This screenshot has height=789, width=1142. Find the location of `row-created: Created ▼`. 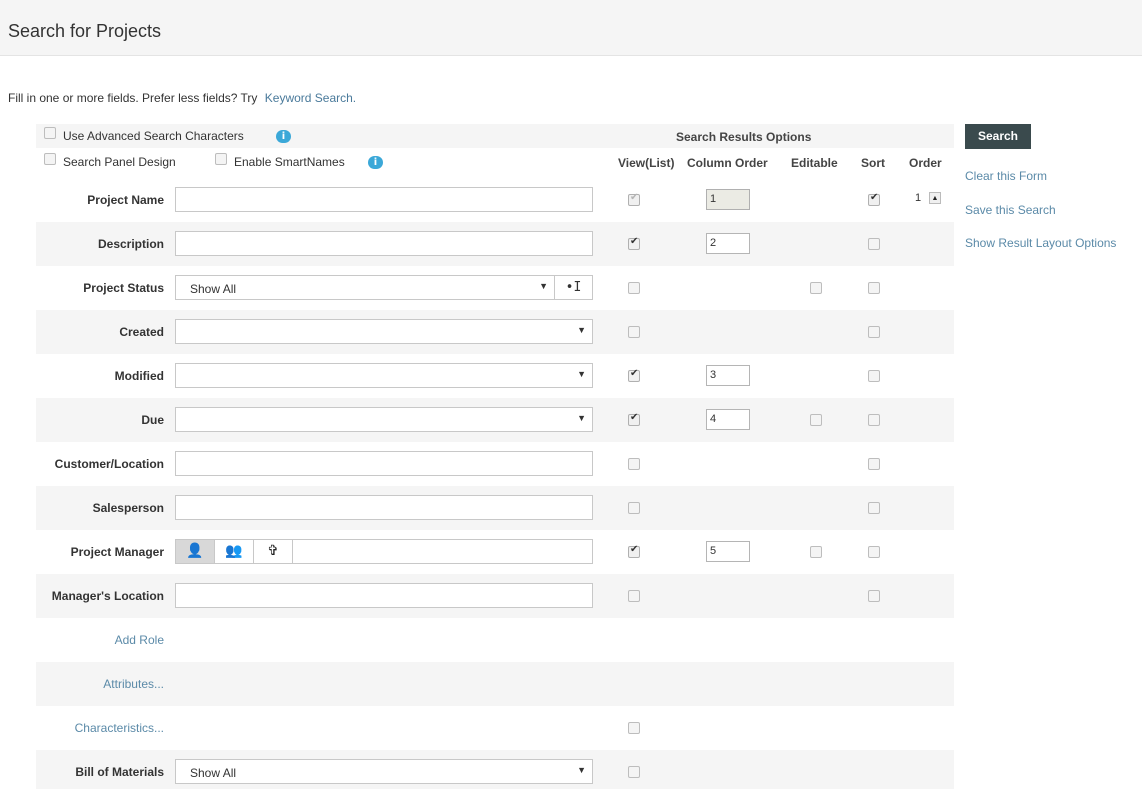

row-created: Created ▼ is located at coordinates (495, 332).